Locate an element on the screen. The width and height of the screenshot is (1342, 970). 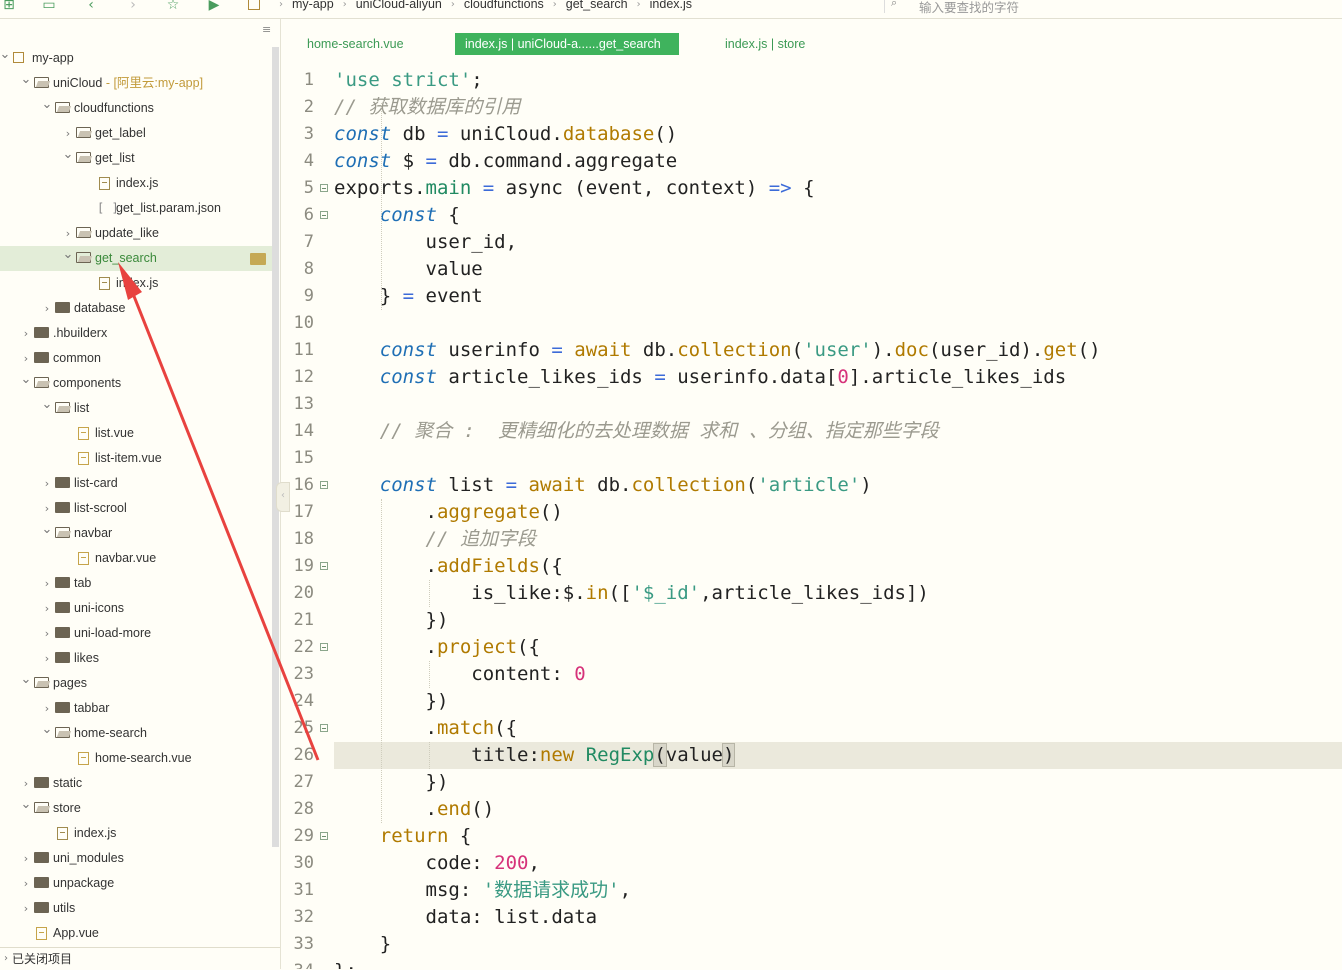
code-line: 7 user_id, is located at coordinates (811, 242).